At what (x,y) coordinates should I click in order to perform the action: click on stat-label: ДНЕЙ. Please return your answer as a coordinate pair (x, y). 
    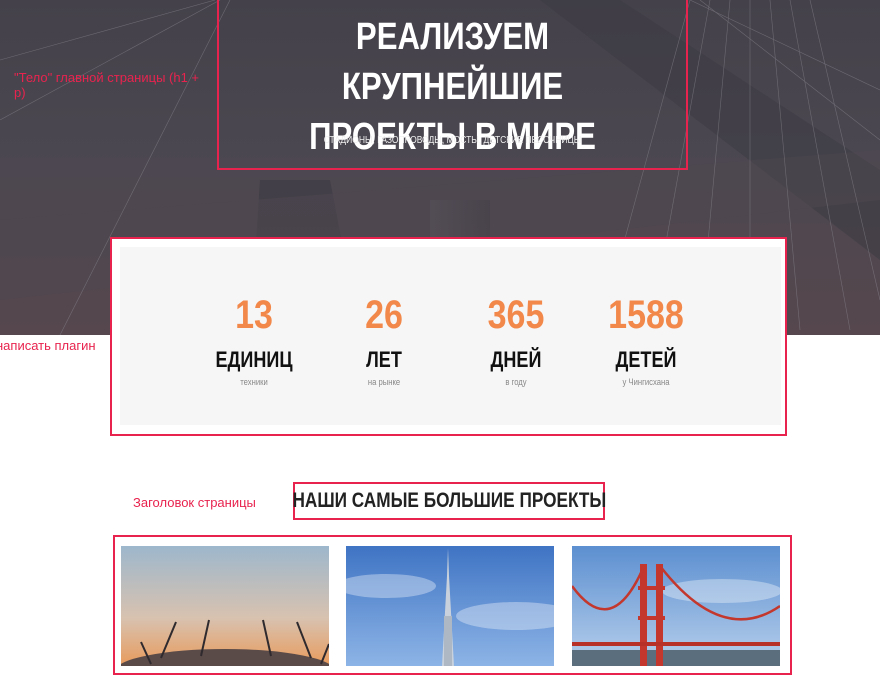
    Looking at the image, I should click on (516, 359).